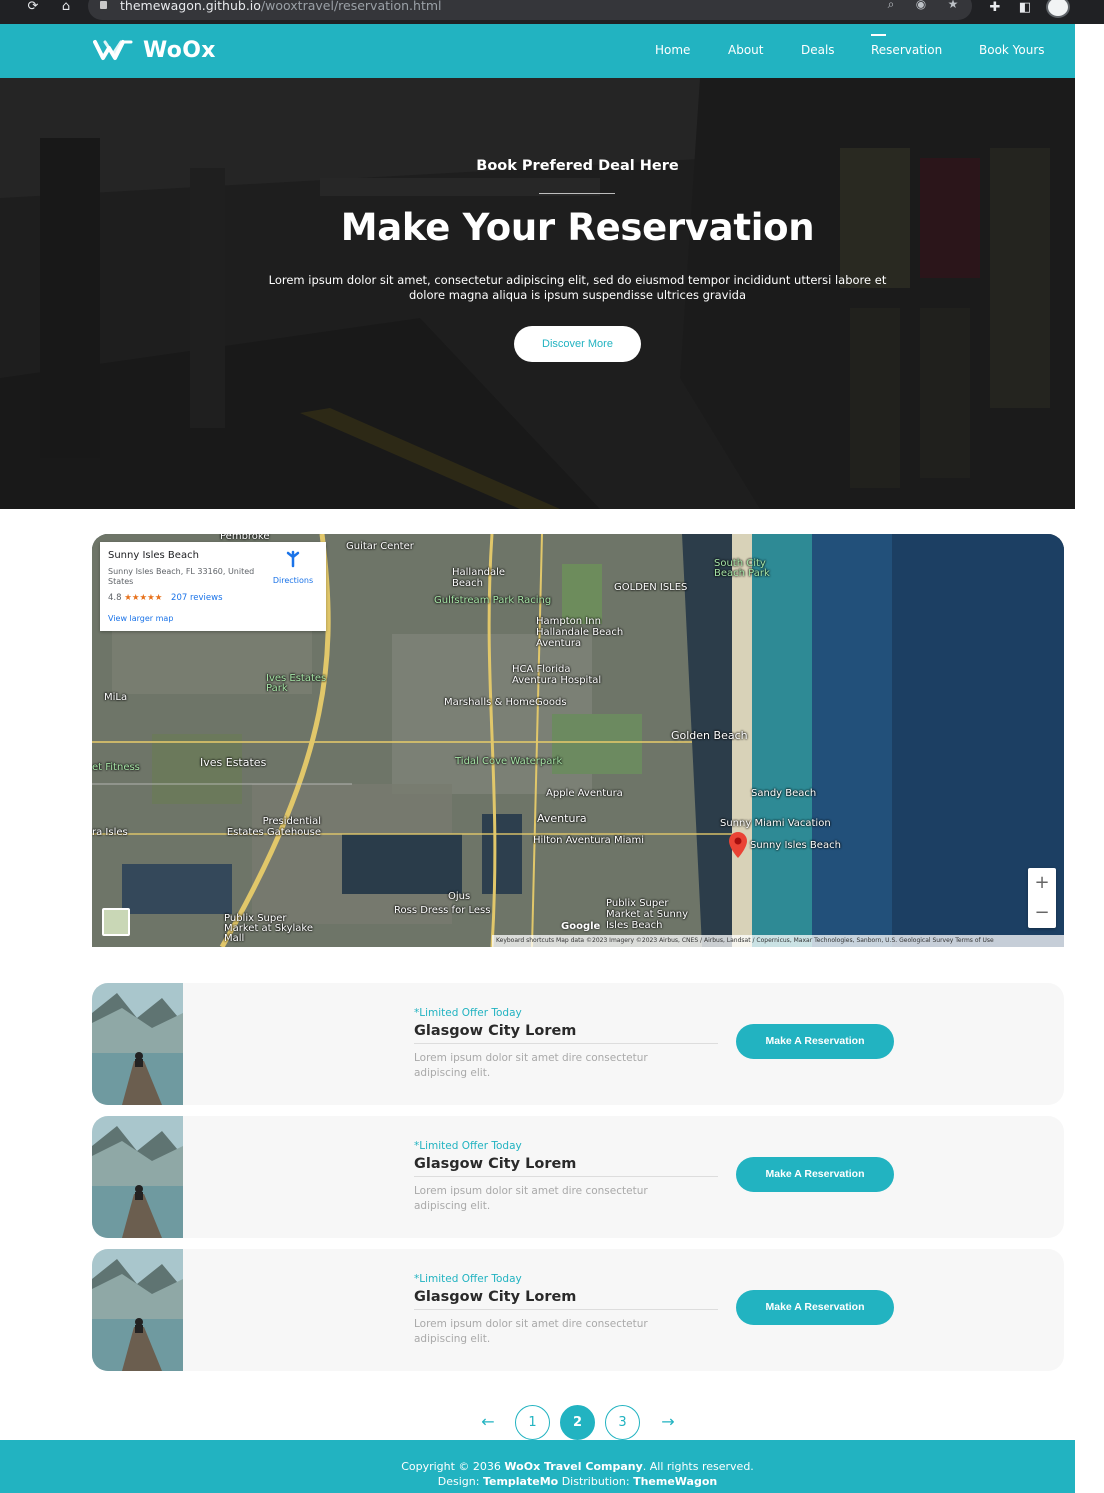 Image resolution: width=1104 pixels, height=1493 pixels. I want to click on map-label: Ojus, so click(459, 896).